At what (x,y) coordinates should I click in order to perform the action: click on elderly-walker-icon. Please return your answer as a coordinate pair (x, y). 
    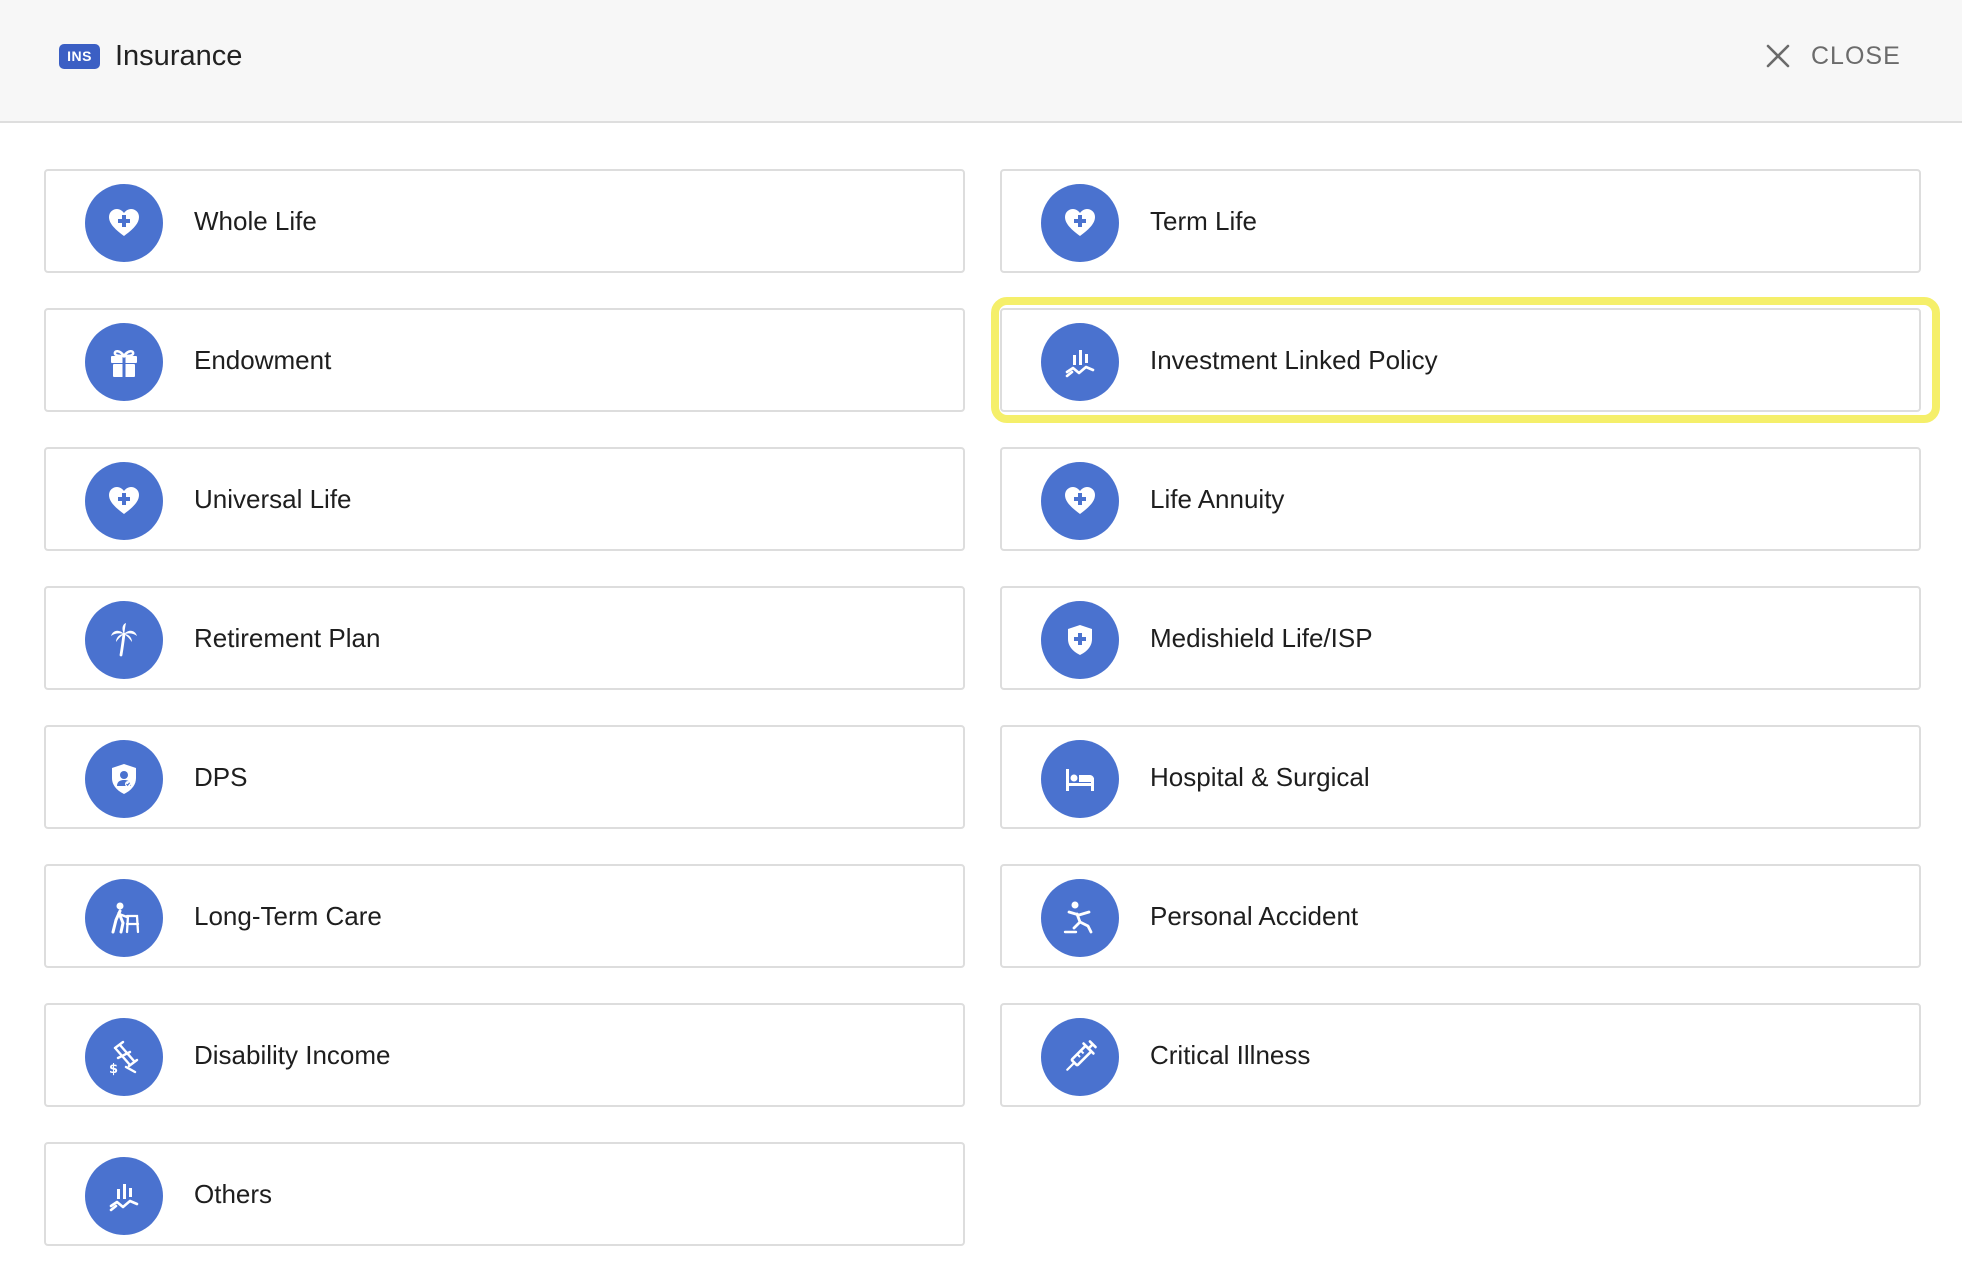
    Looking at the image, I should click on (125, 918).